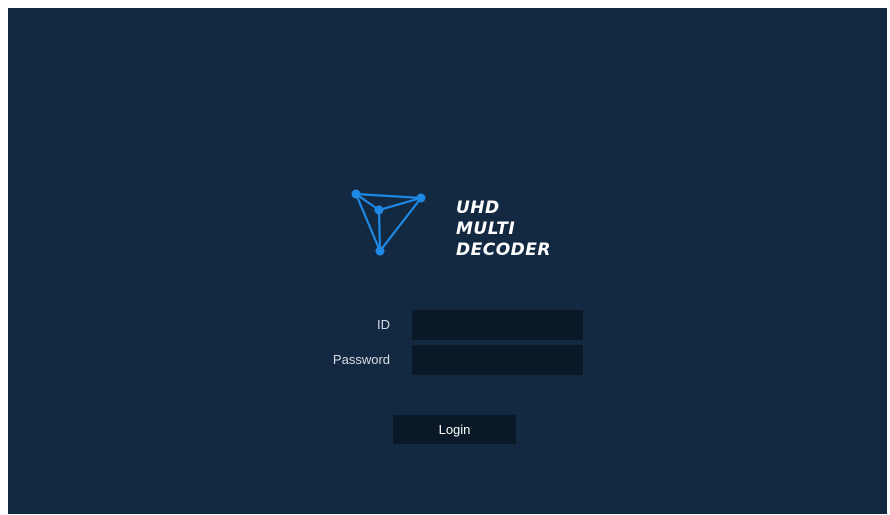  What do you see at coordinates (361, 359) in the screenshot?
I see `password-label: Password` at bounding box center [361, 359].